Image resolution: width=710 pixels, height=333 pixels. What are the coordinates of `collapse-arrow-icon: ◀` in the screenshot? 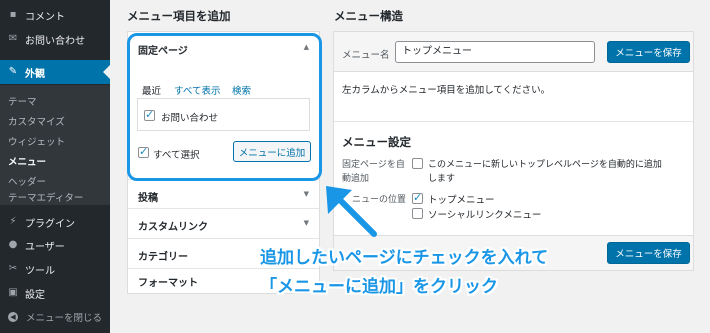 It's located at (13, 317).